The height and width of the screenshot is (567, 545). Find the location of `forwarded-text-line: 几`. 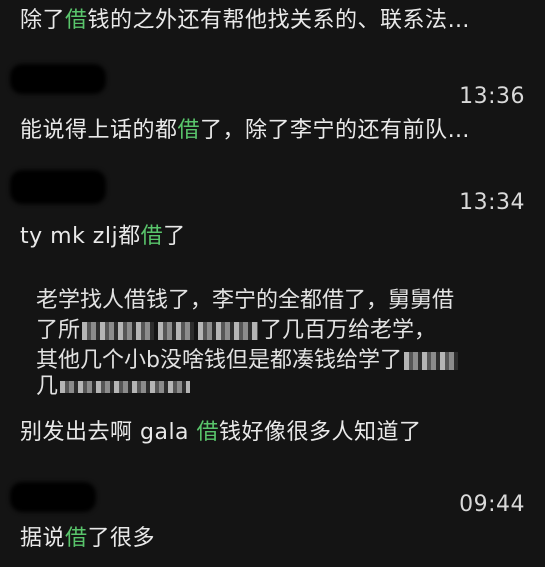

forwarded-text-line: 几 is located at coordinates (114, 387).